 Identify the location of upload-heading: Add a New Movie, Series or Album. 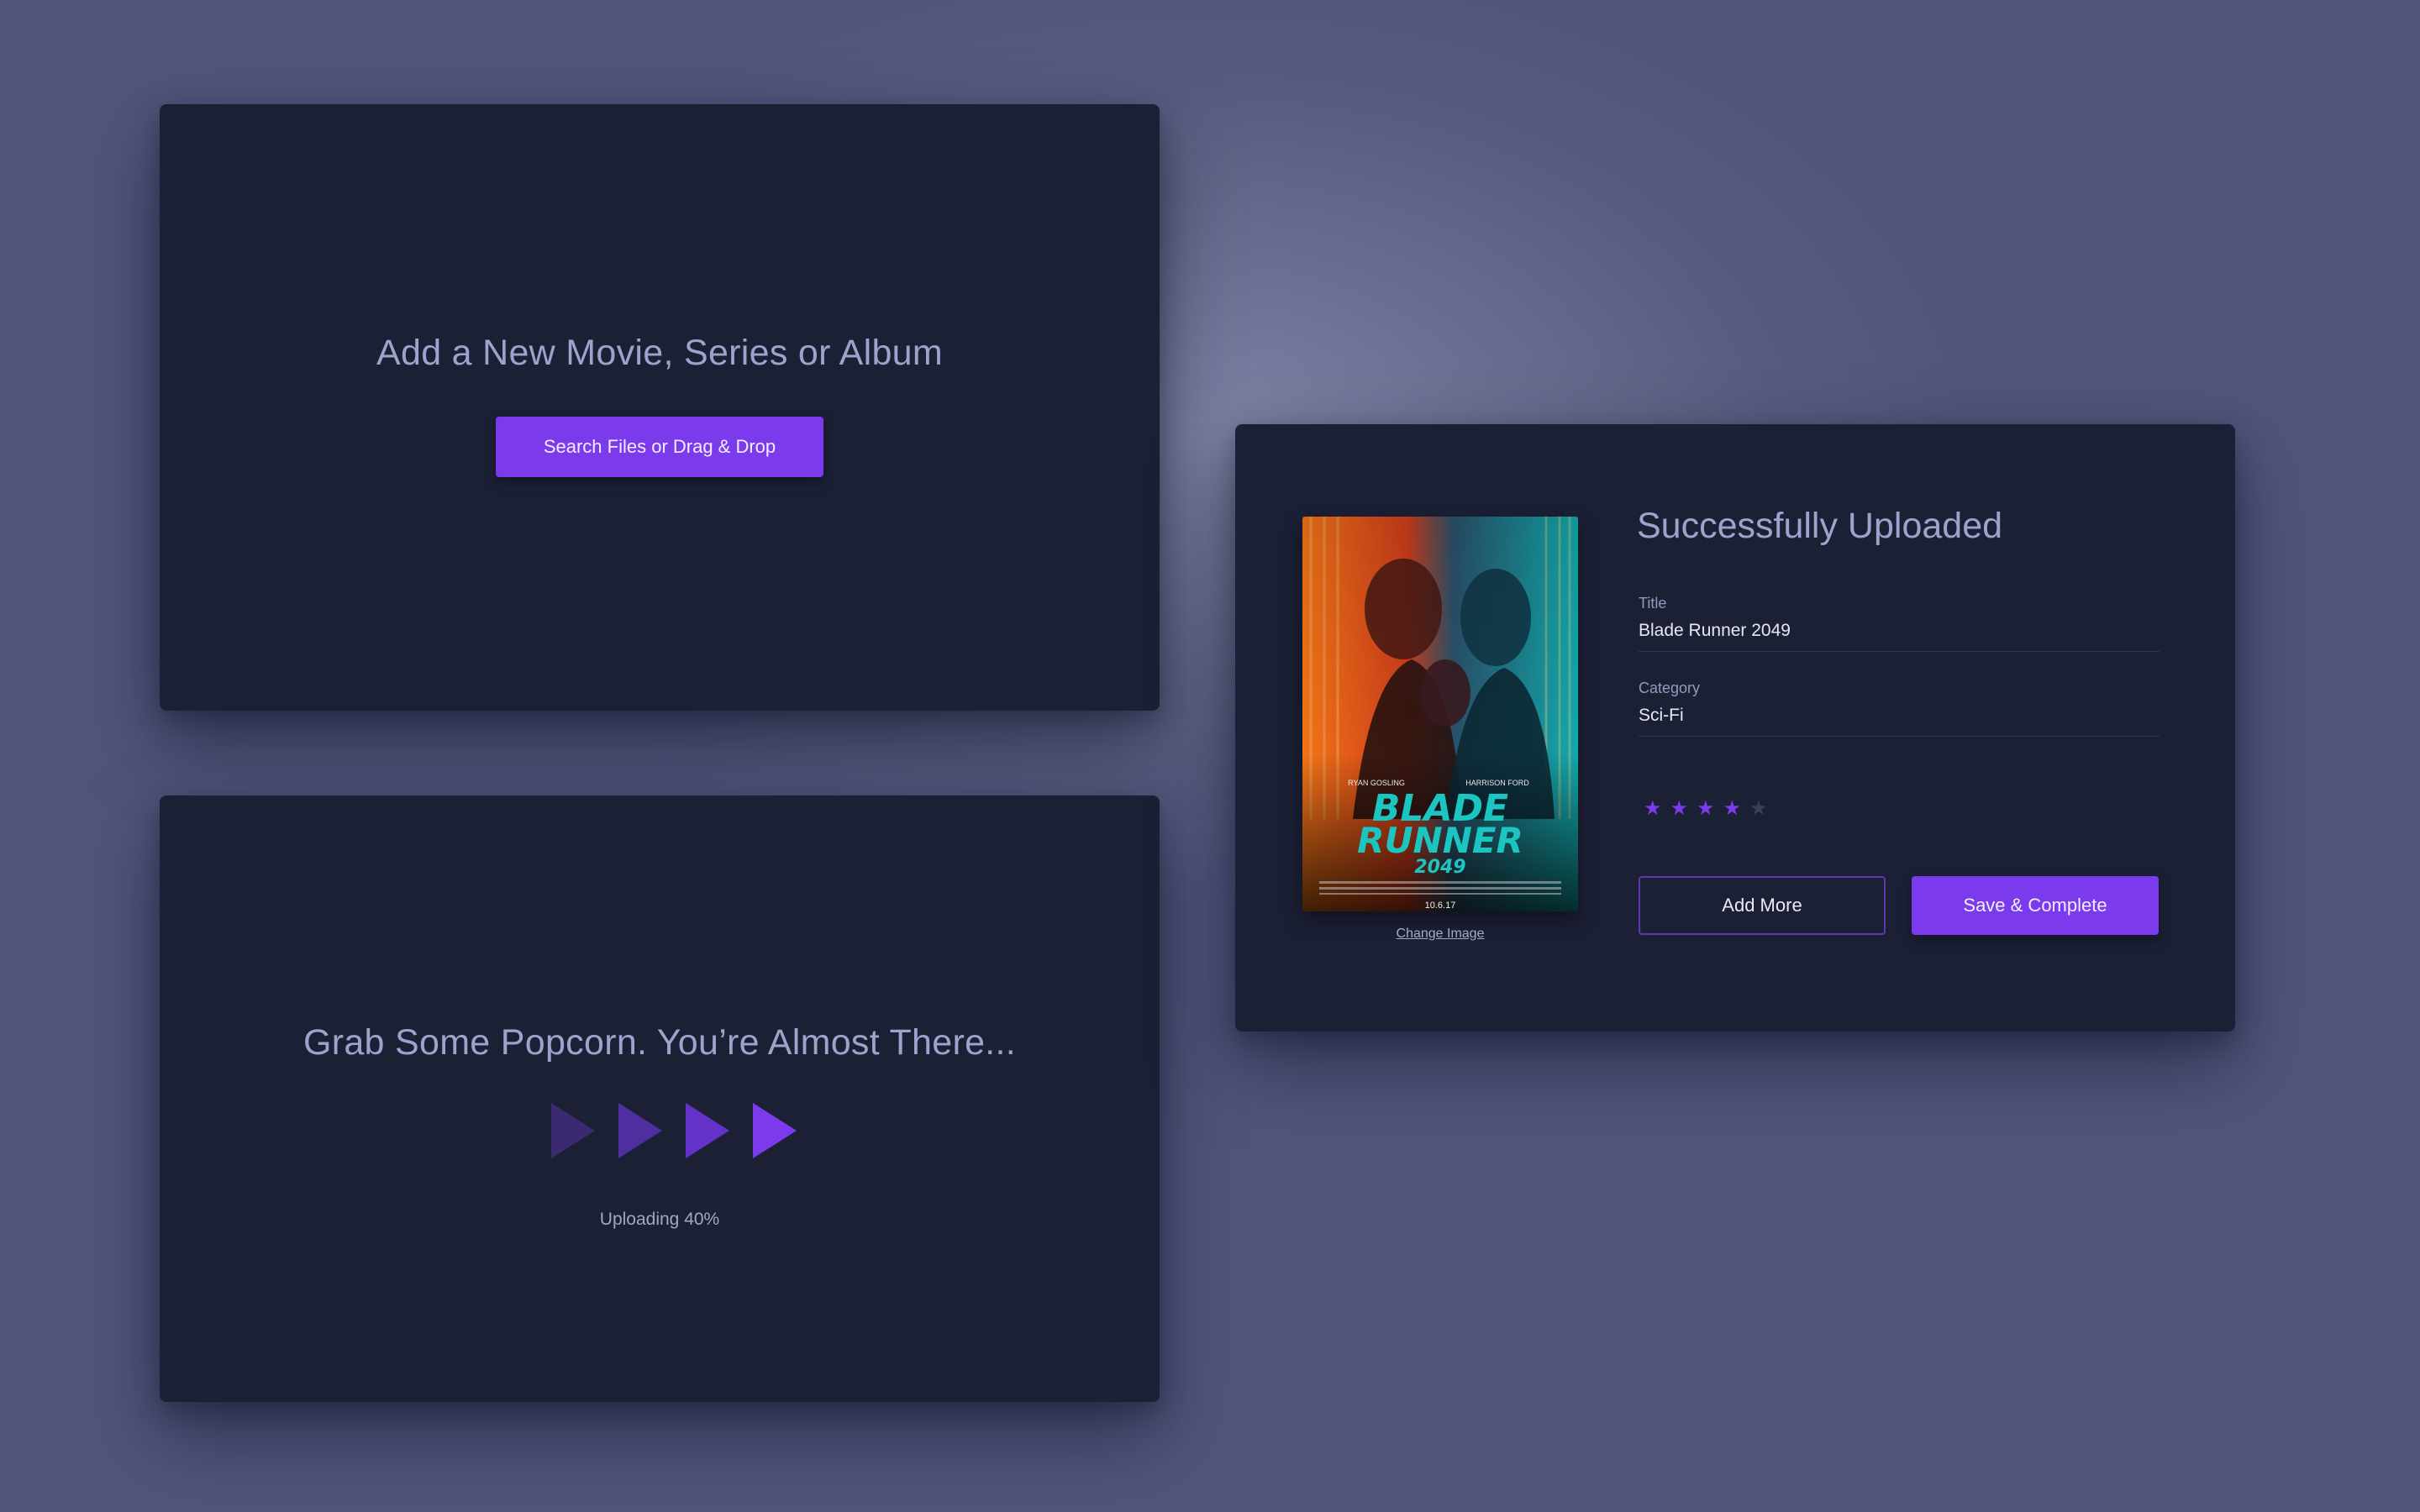
(659, 353).